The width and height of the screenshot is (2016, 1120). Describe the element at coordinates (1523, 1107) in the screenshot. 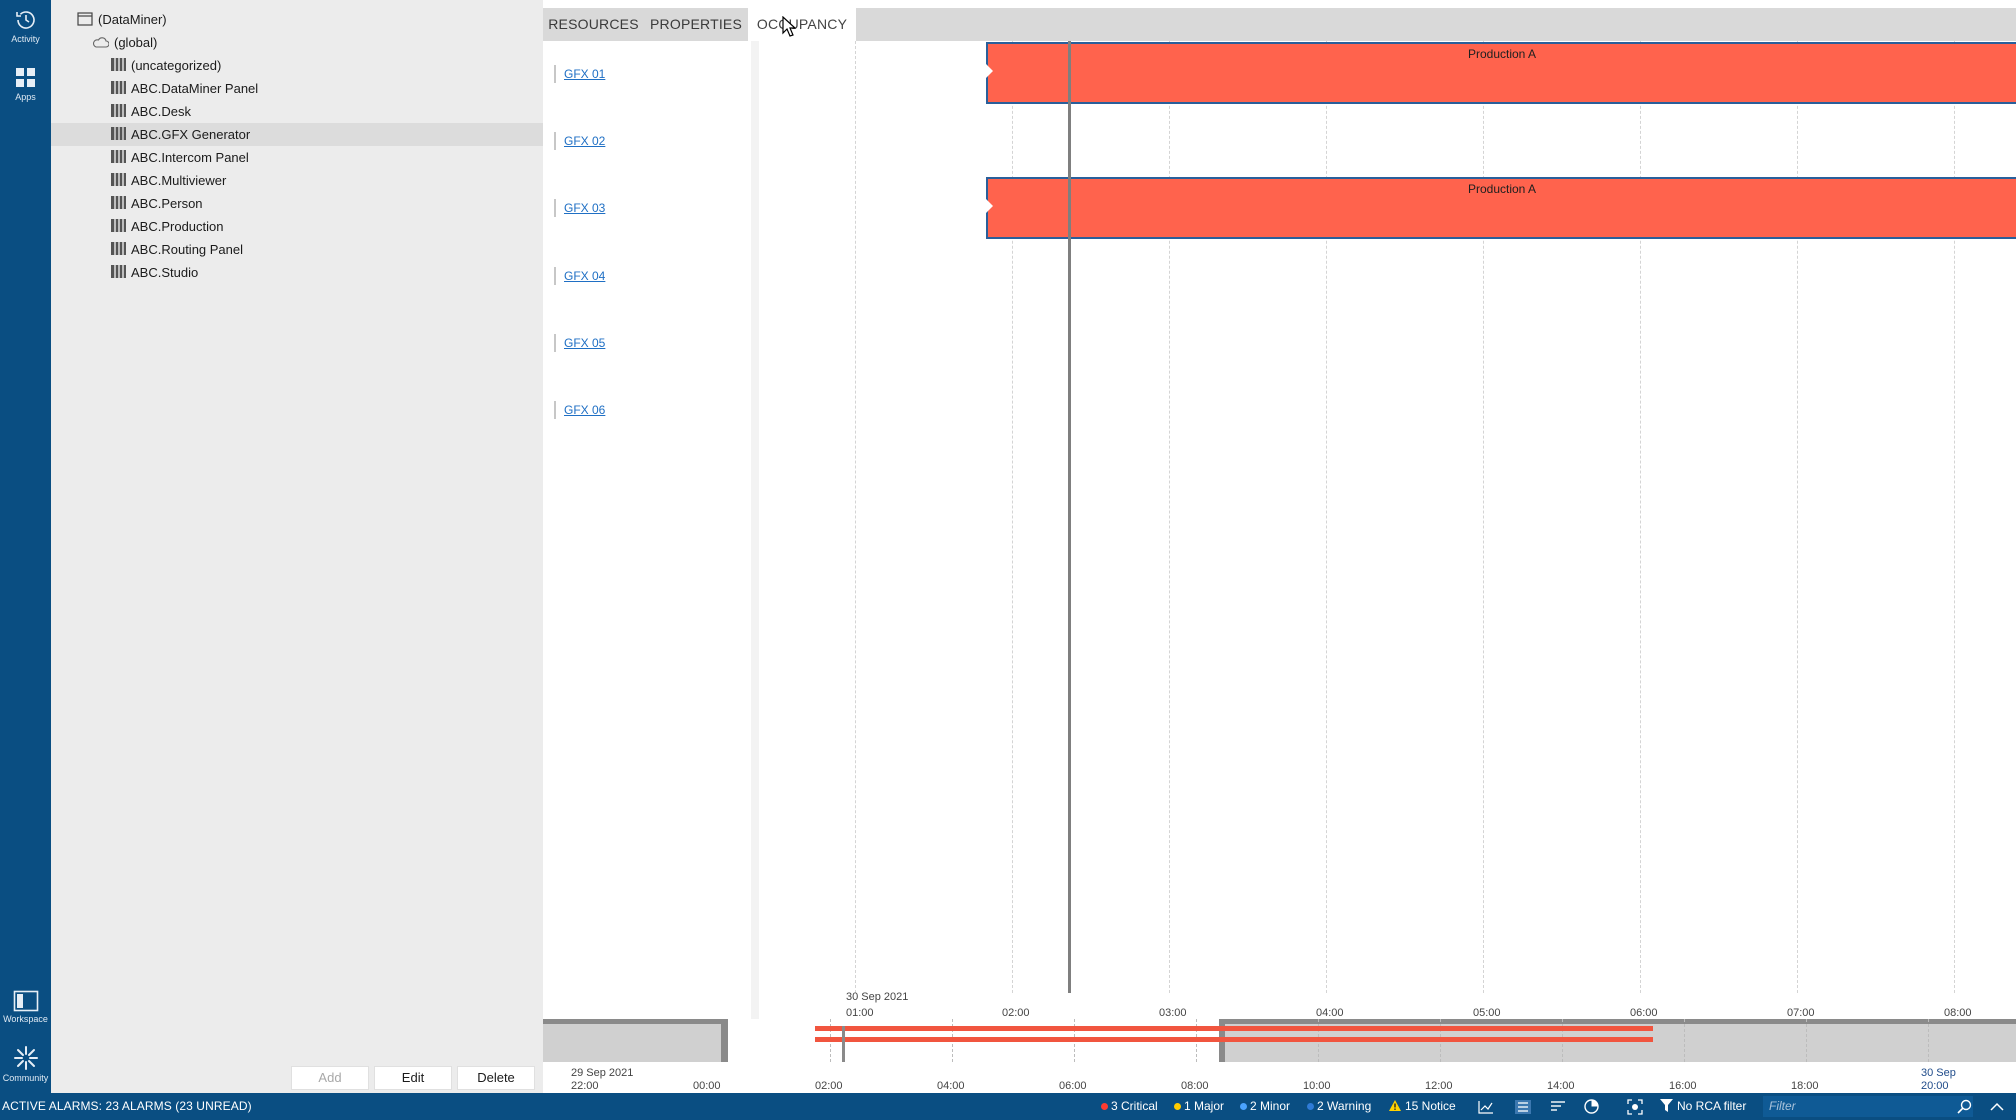

I see `list-view-icon` at that location.